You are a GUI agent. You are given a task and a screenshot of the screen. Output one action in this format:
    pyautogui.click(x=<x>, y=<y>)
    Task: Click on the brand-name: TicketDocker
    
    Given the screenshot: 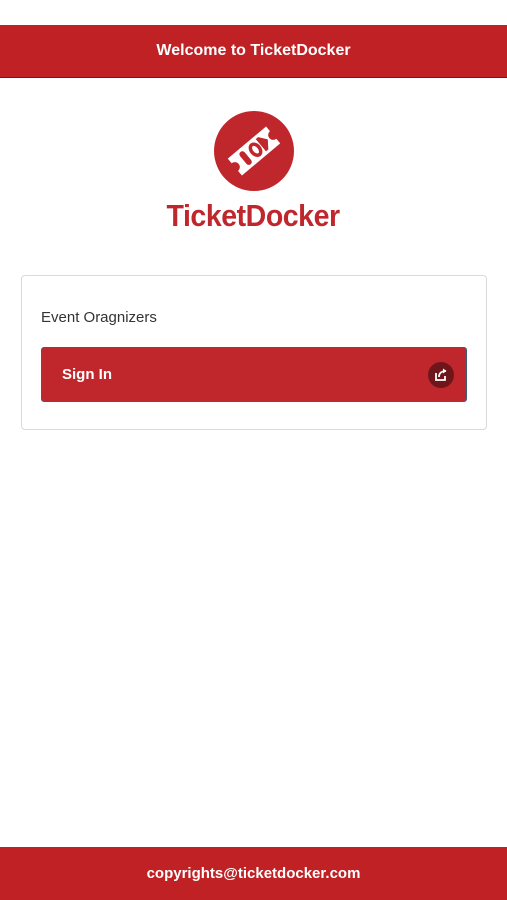 What is the action you would take?
    pyautogui.click(x=253, y=215)
    